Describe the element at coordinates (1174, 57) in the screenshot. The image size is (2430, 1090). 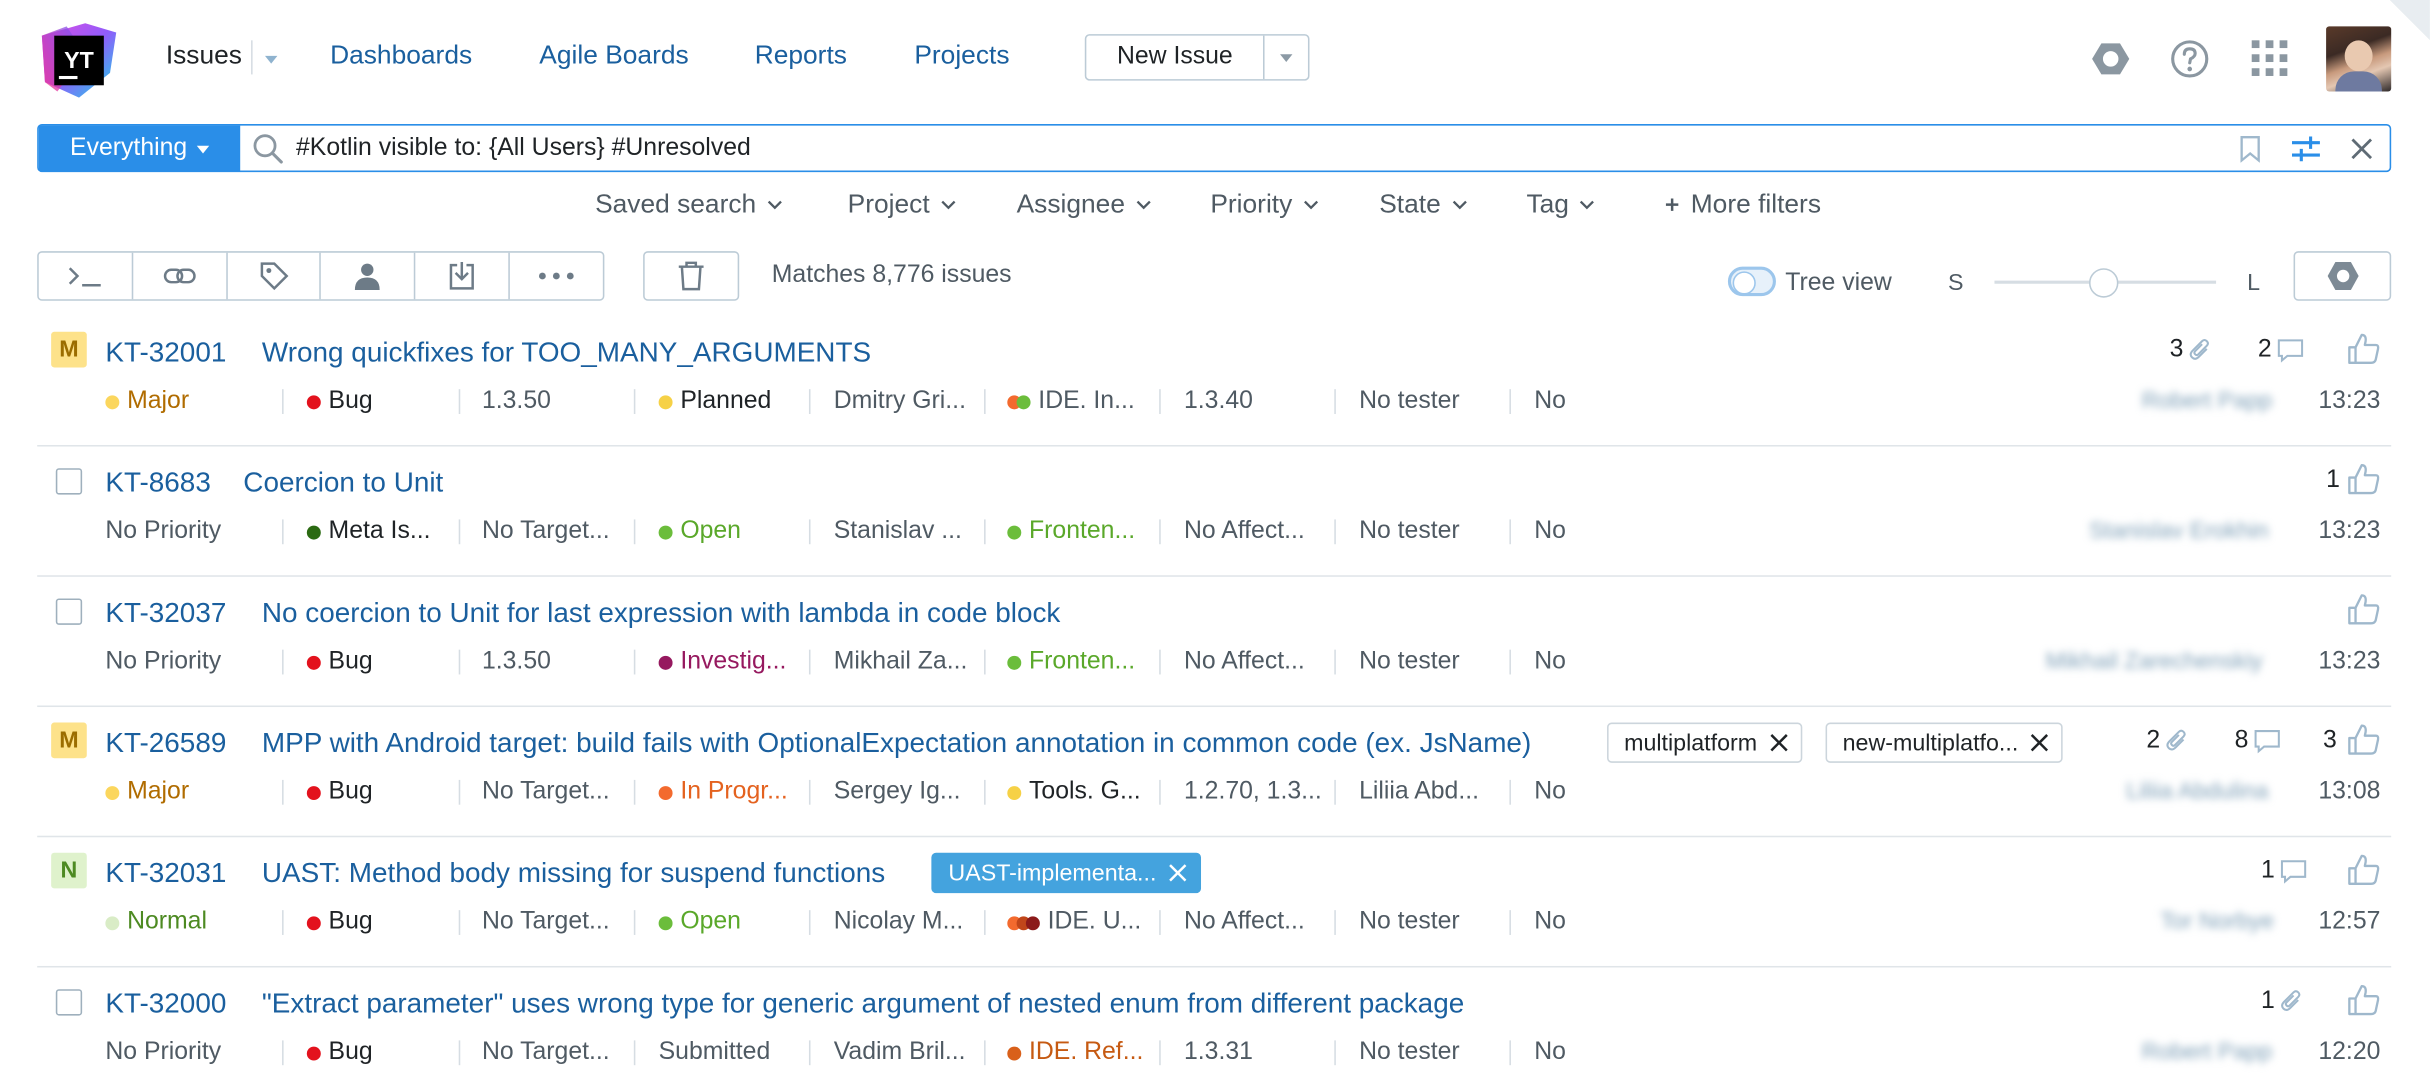
I see `new-issue-button: New Issue` at that location.